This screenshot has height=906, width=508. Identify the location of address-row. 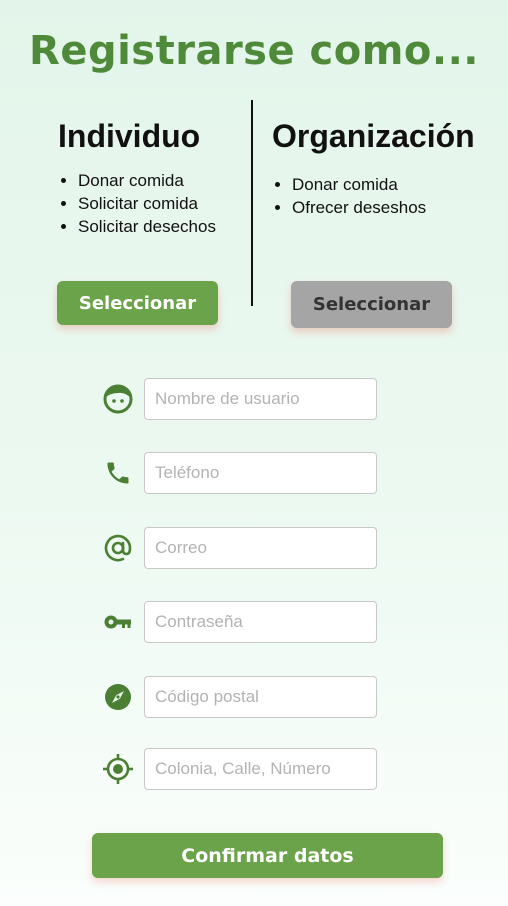
(250, 769).